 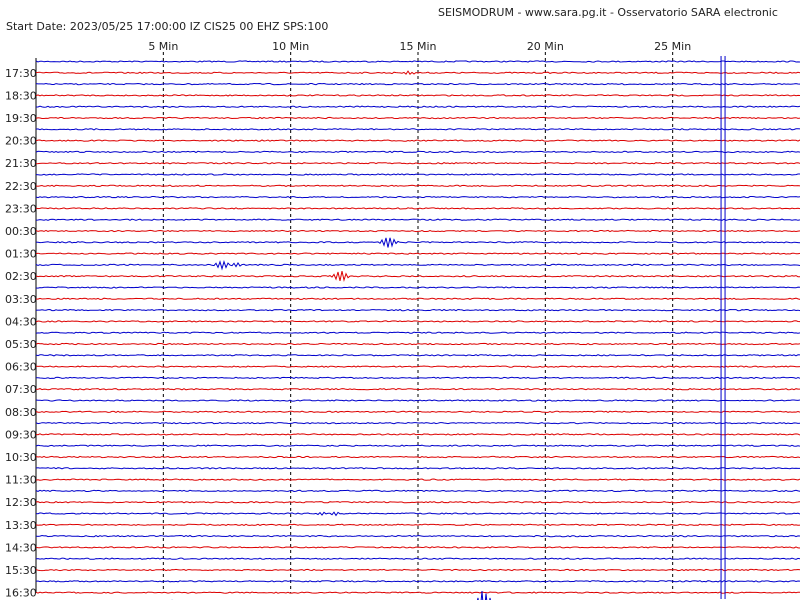 I want to click on row-time-label: 15:30, so click(x=21, y=570).